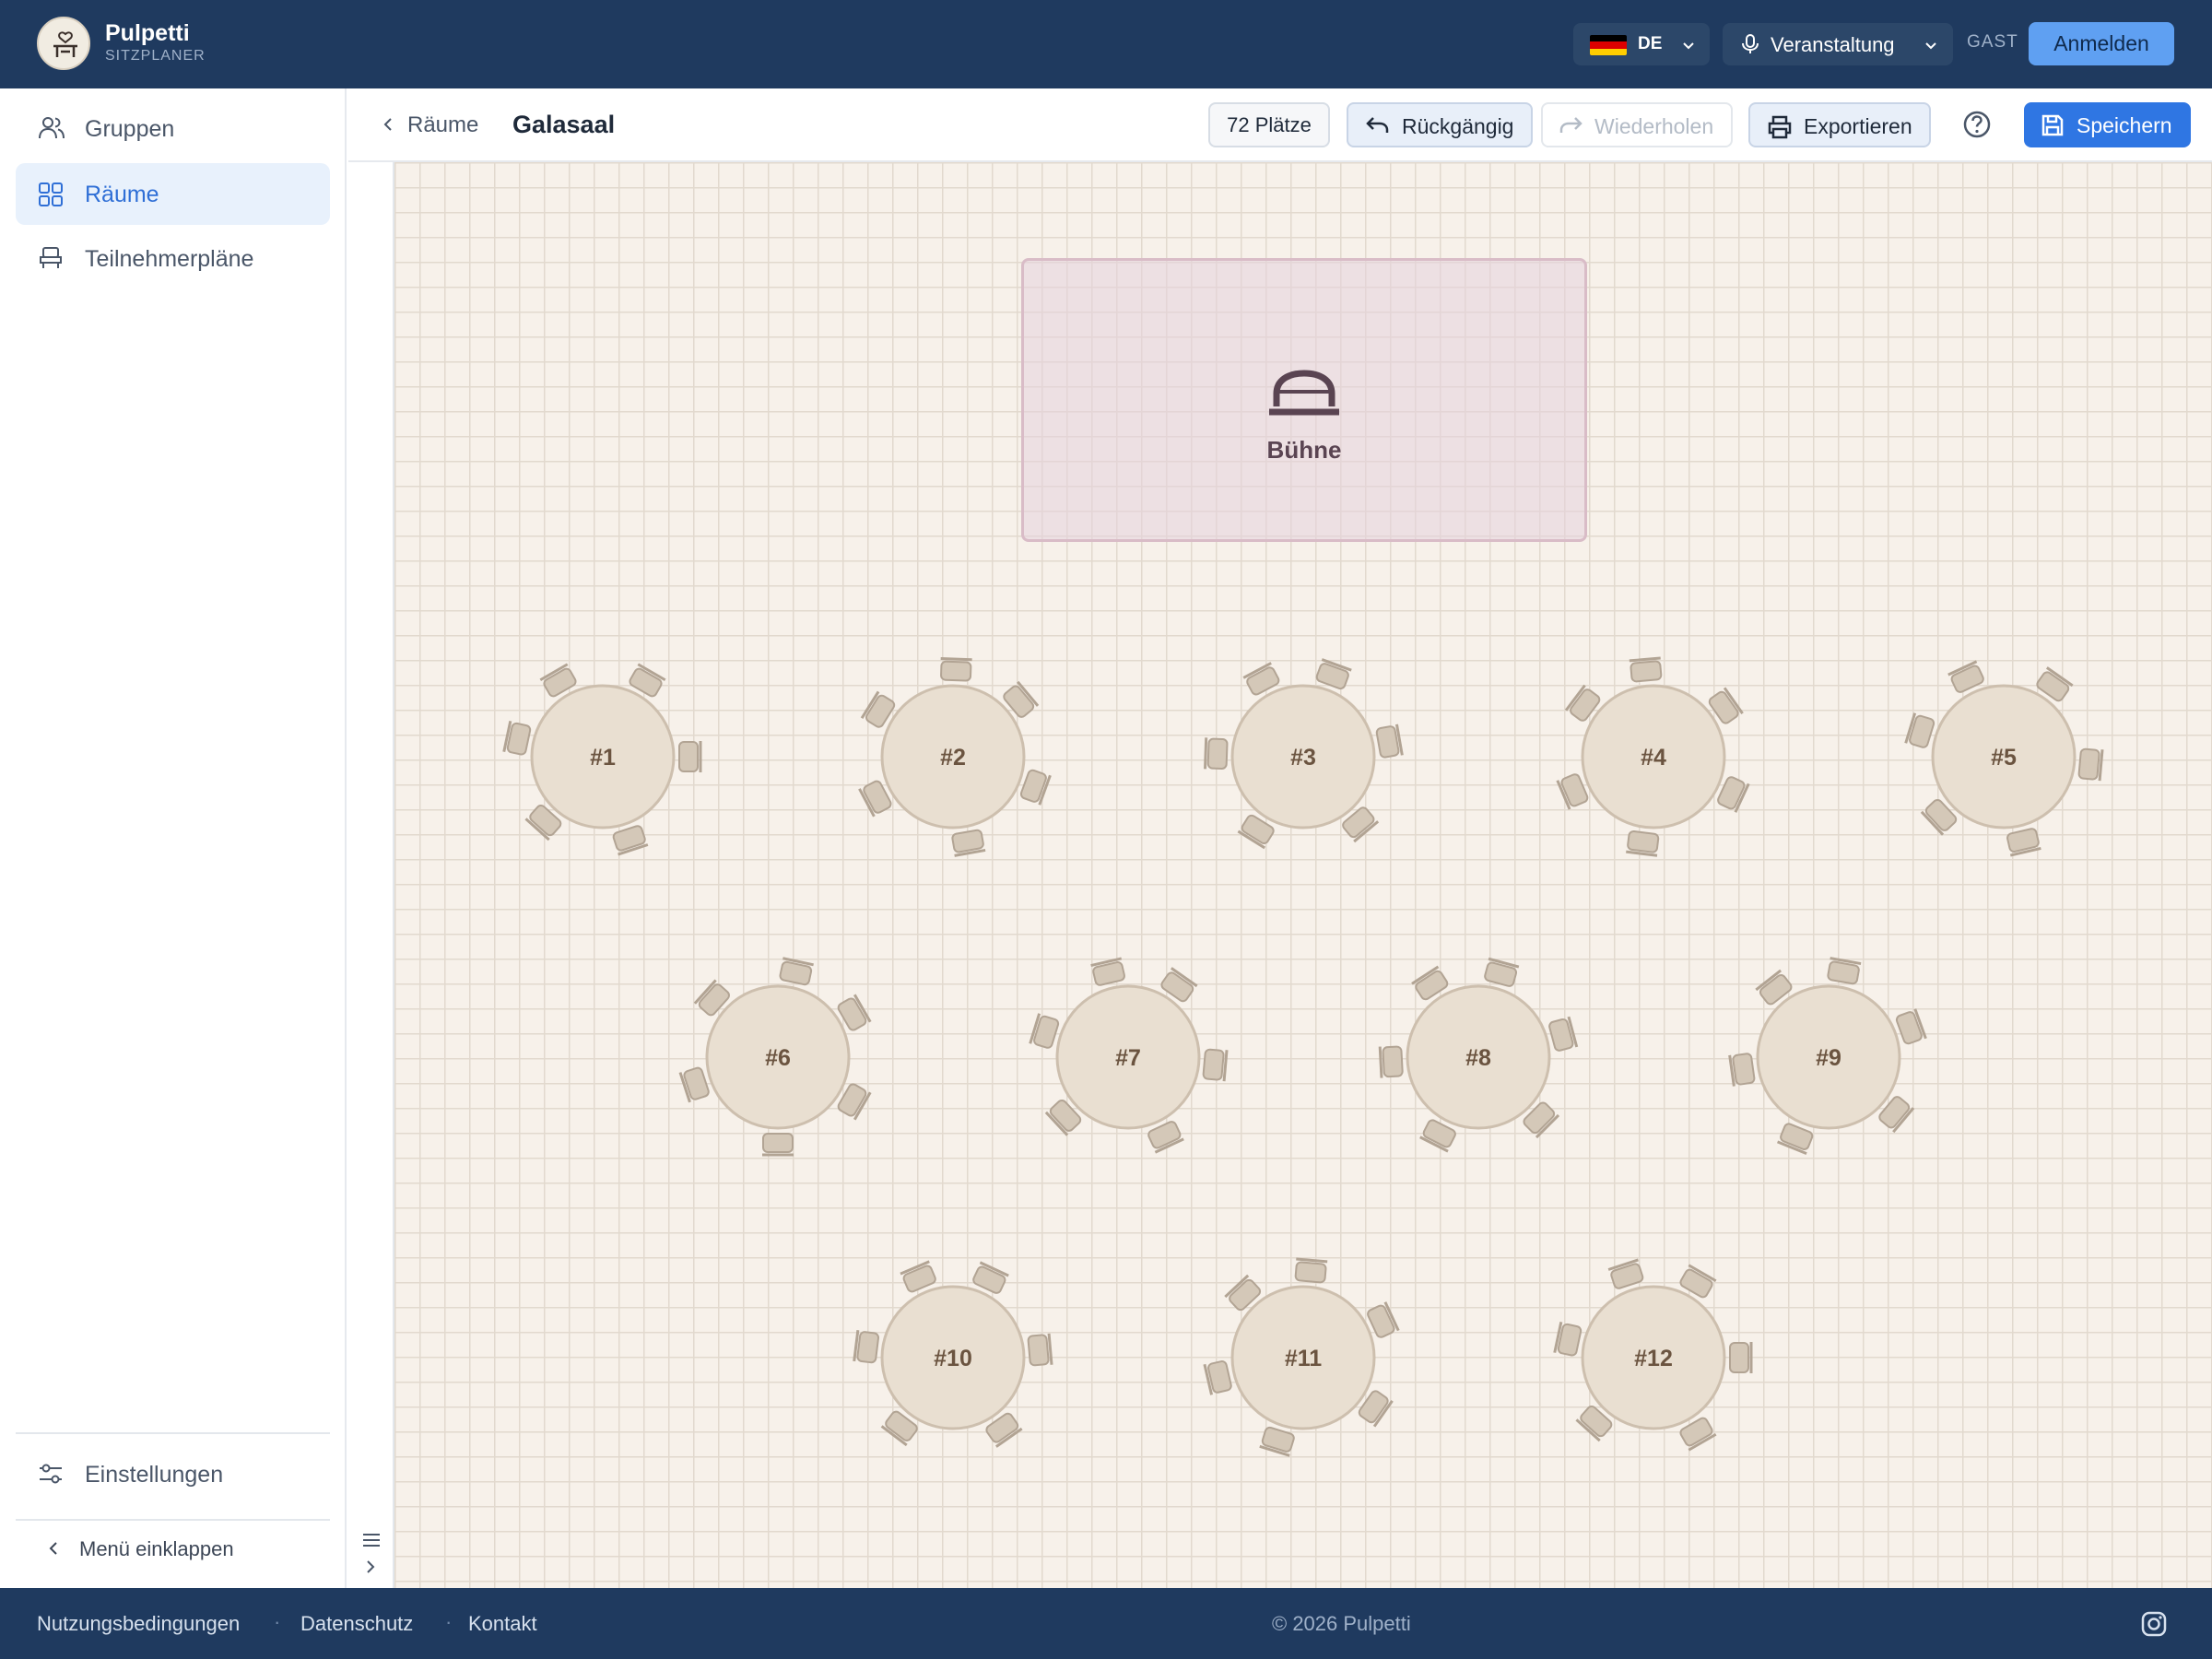  I want to click on sidebar-item-groups: Gruppen, so click(173, 128).